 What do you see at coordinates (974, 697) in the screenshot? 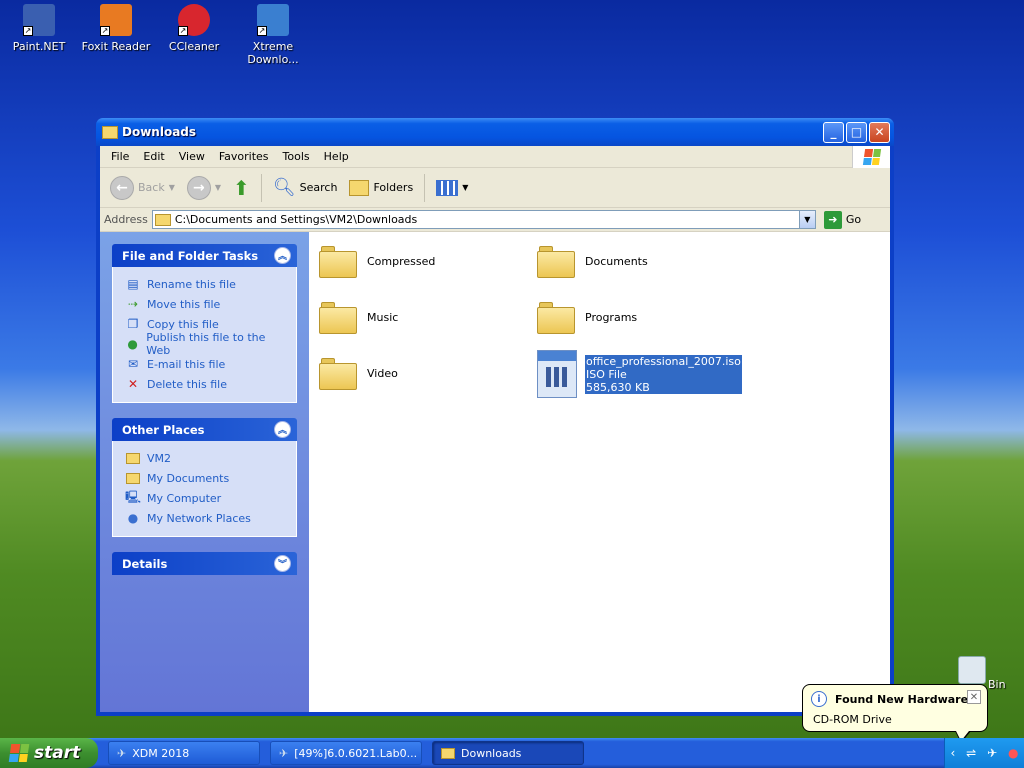
I see `balloon-close-button: ✕` at bounding box center [974, 697].